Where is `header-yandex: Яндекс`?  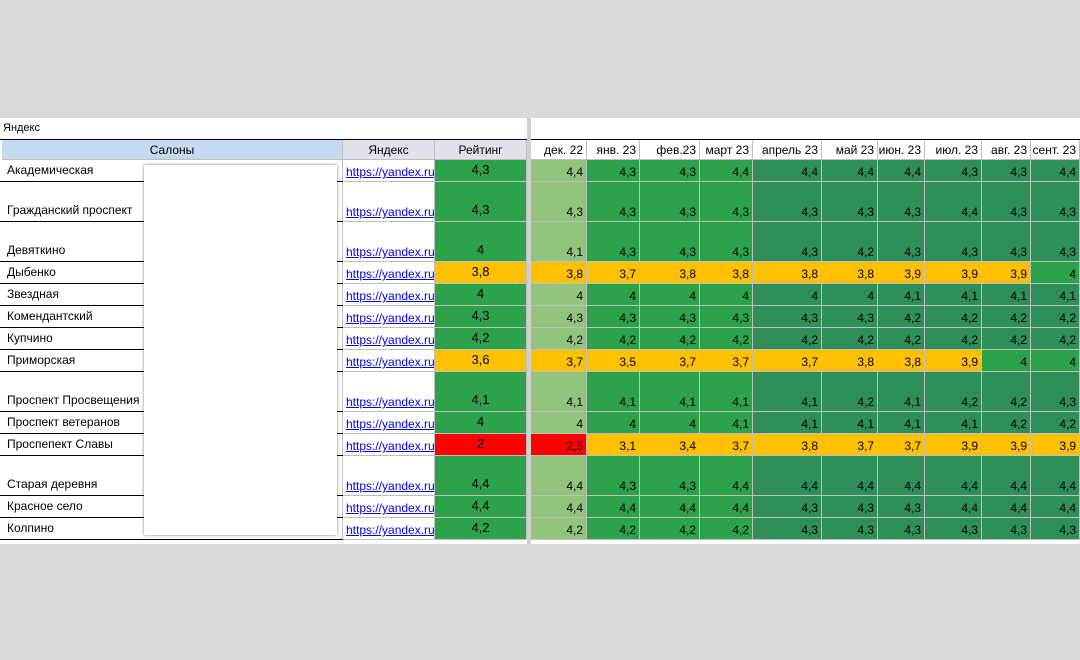 header-yandex: Яндекс is located at coordinates (389, 150).